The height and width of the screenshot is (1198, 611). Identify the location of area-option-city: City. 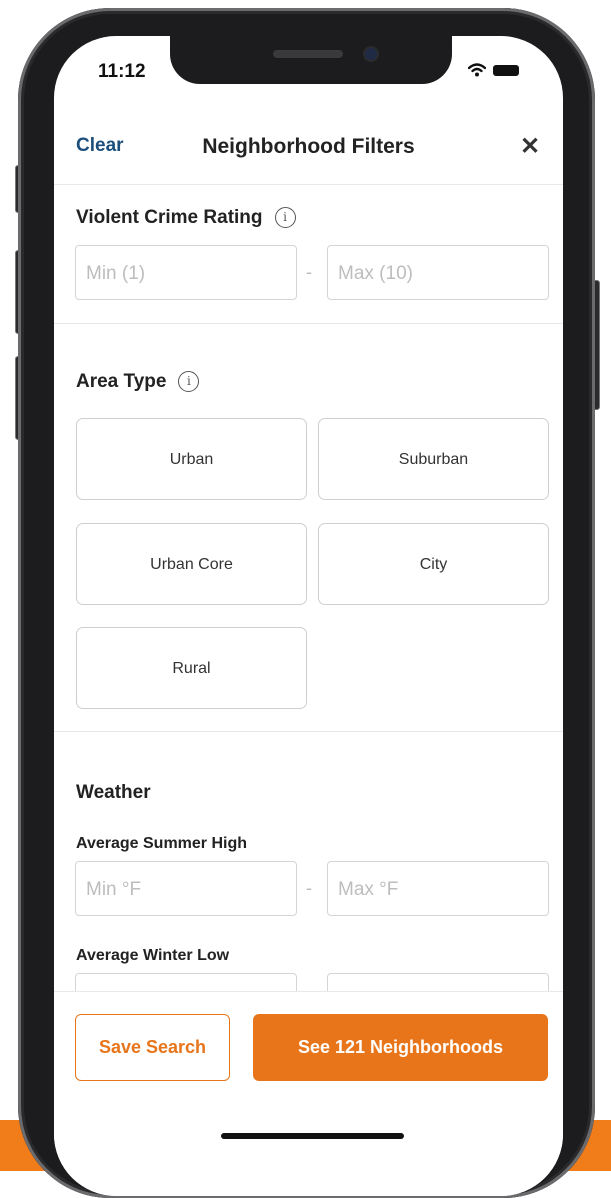
(433, 564).